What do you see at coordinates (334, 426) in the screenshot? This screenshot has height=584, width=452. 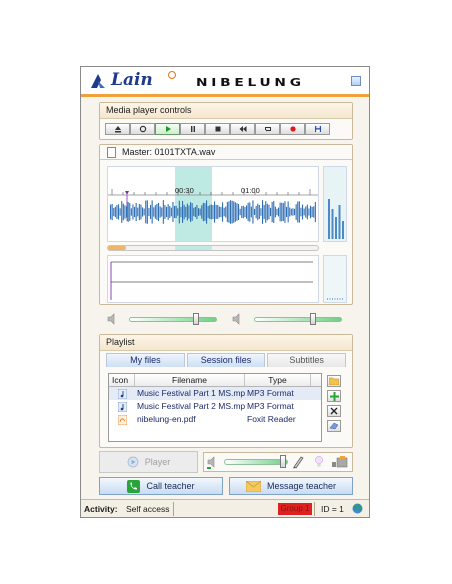 I see `edit-file-button` at bounding box center [334, 426].